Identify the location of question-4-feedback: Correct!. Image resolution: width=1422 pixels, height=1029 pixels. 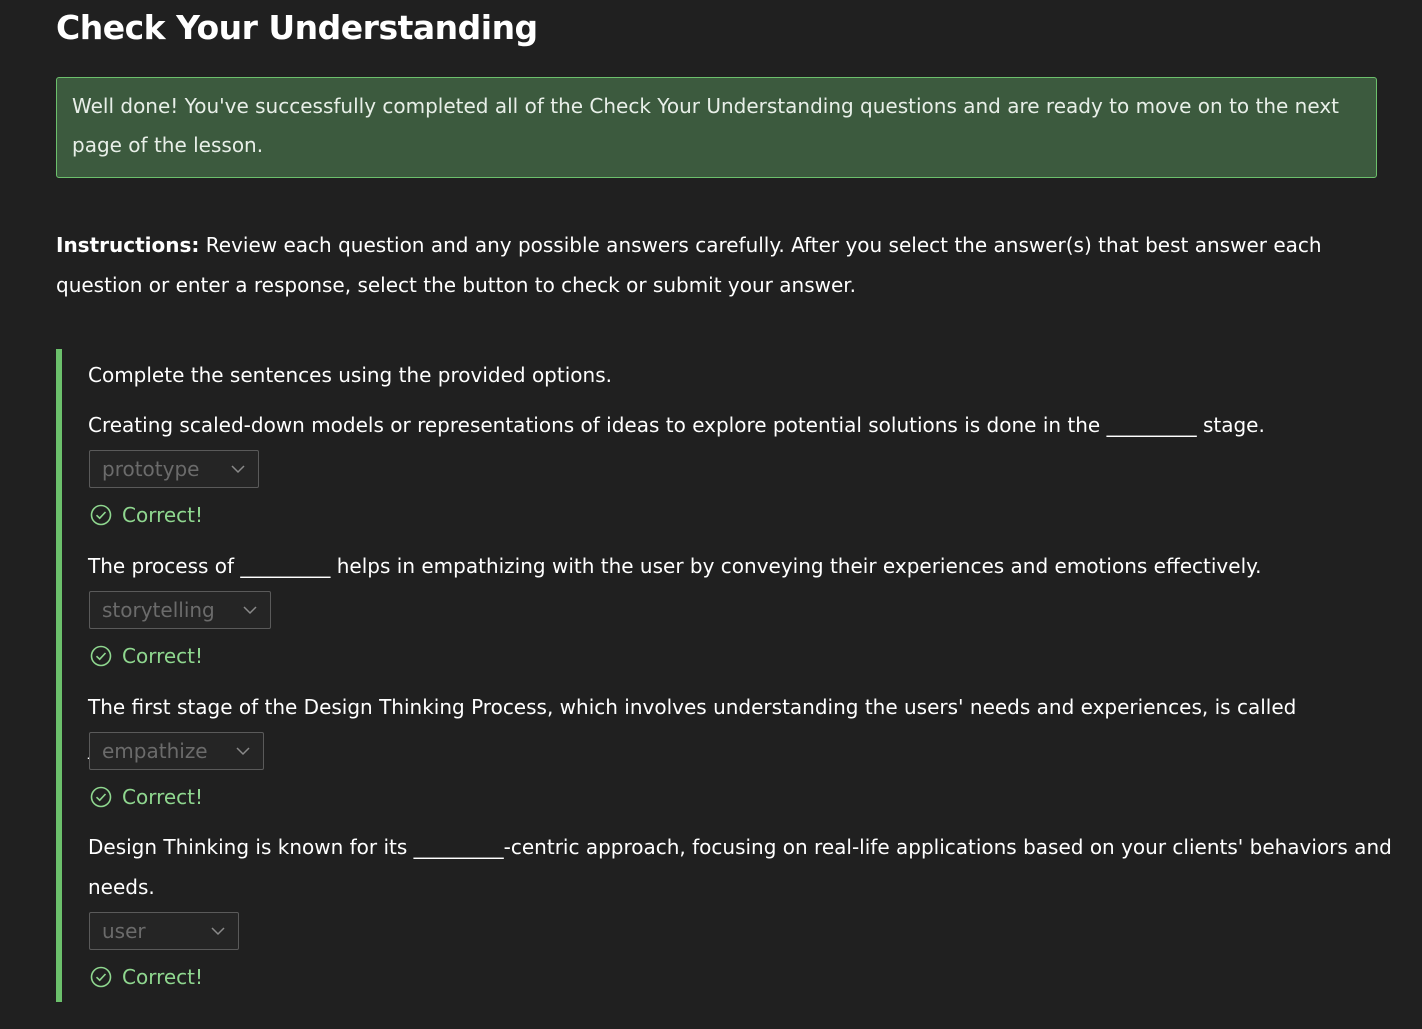
(146, 977).